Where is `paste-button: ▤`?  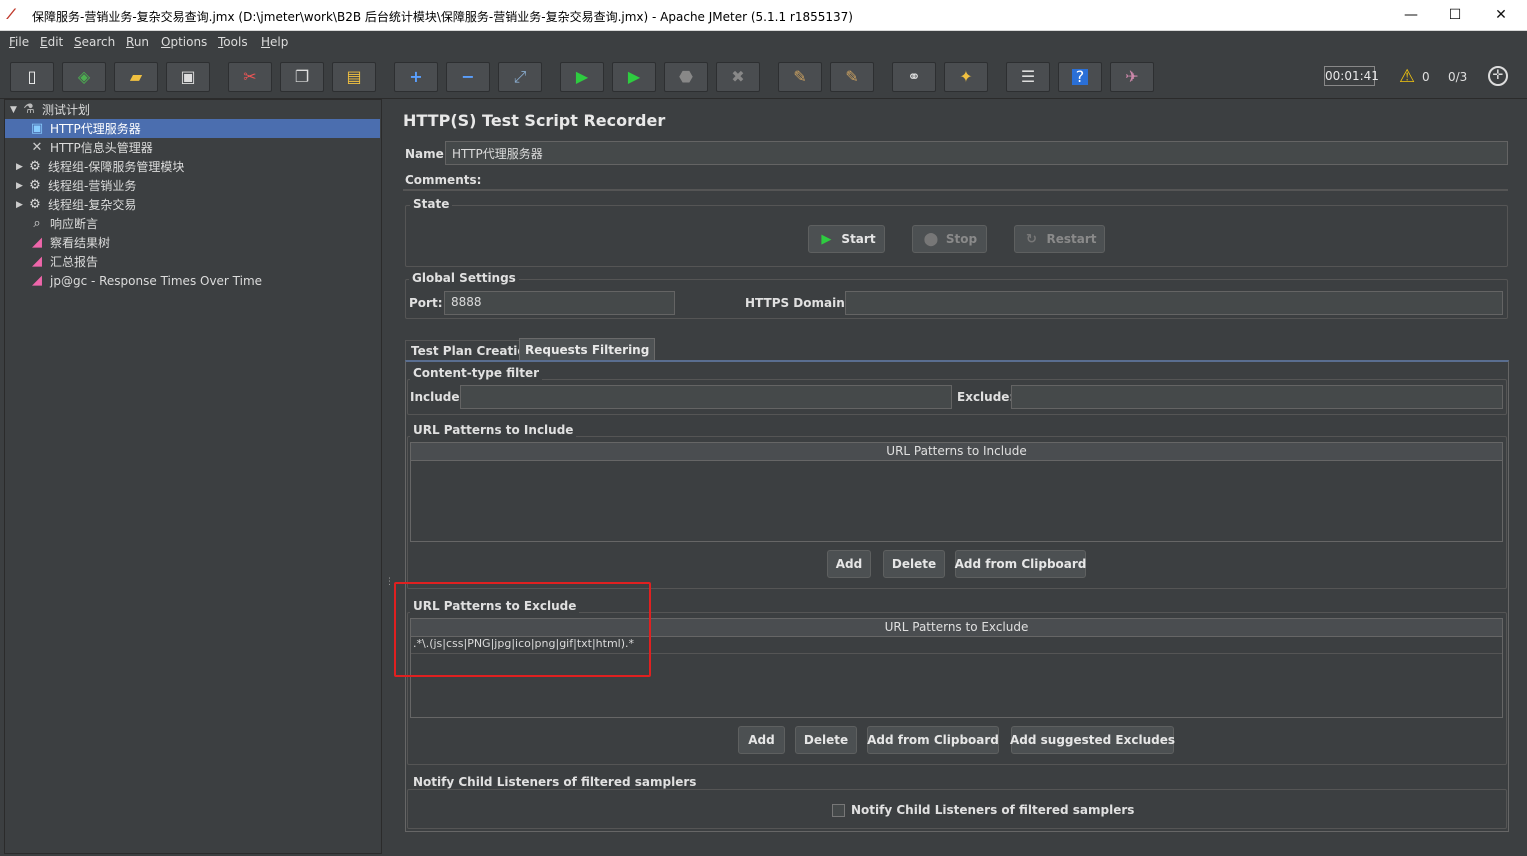
paste-button: ▤ is located at coordinates (354, 77).